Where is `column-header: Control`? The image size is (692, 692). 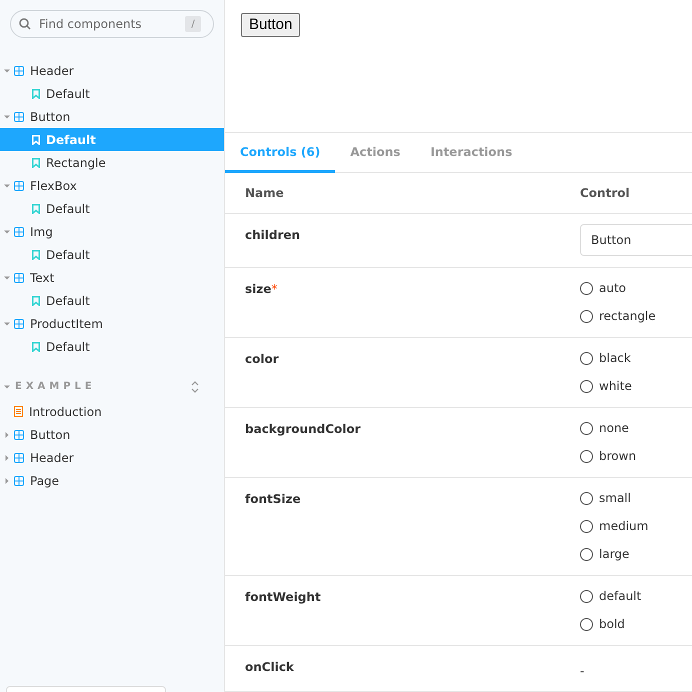
column-header: Control is located at coordinates (605, 193).